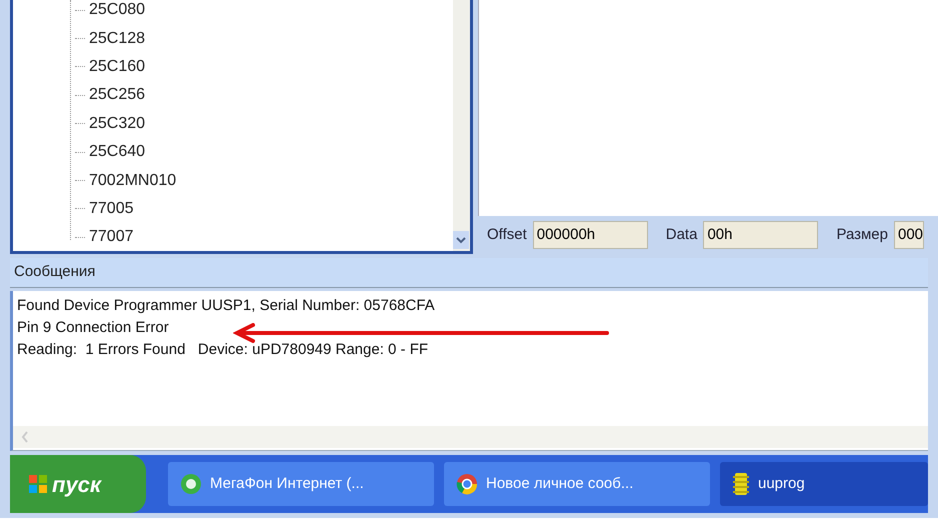 The height and width of the screenshot is (525, 938). I want to click on chevron-down-icon, so click(461, 240).